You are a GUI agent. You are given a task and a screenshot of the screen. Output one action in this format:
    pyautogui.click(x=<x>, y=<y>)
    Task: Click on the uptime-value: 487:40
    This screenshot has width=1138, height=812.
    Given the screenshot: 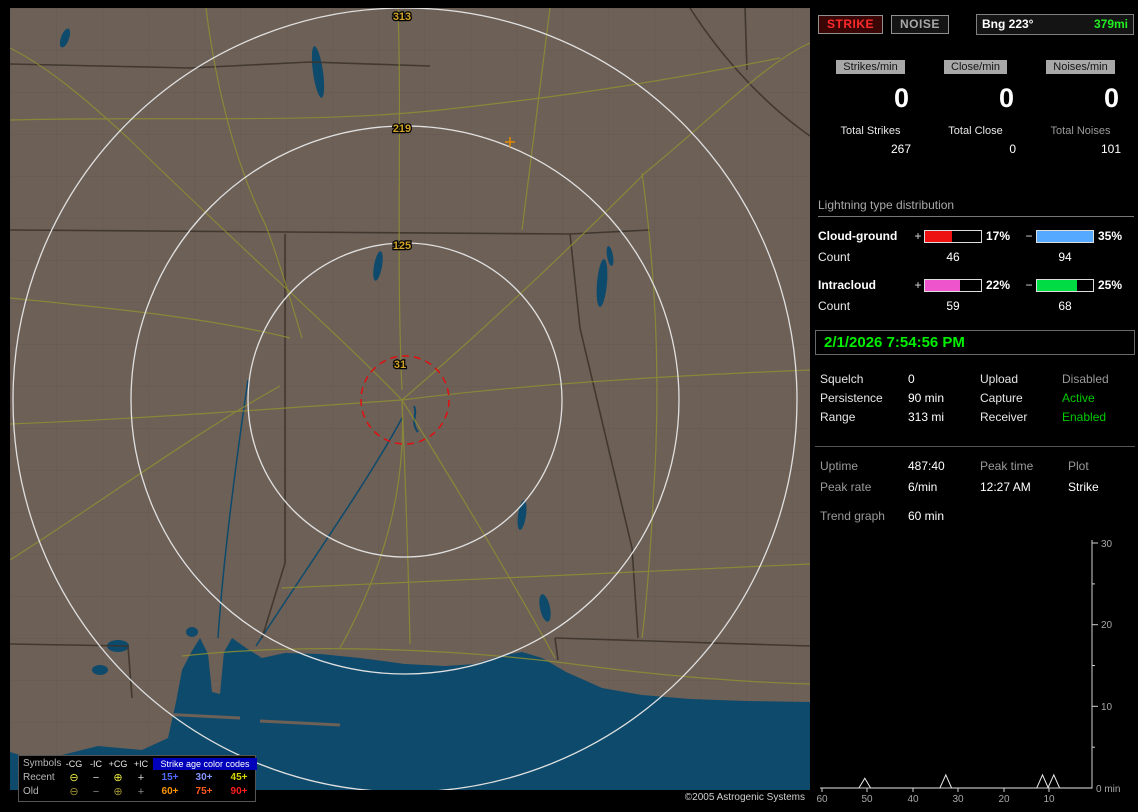 What is the action you would take?
    pyautogui.click(x=926, y=466)
    